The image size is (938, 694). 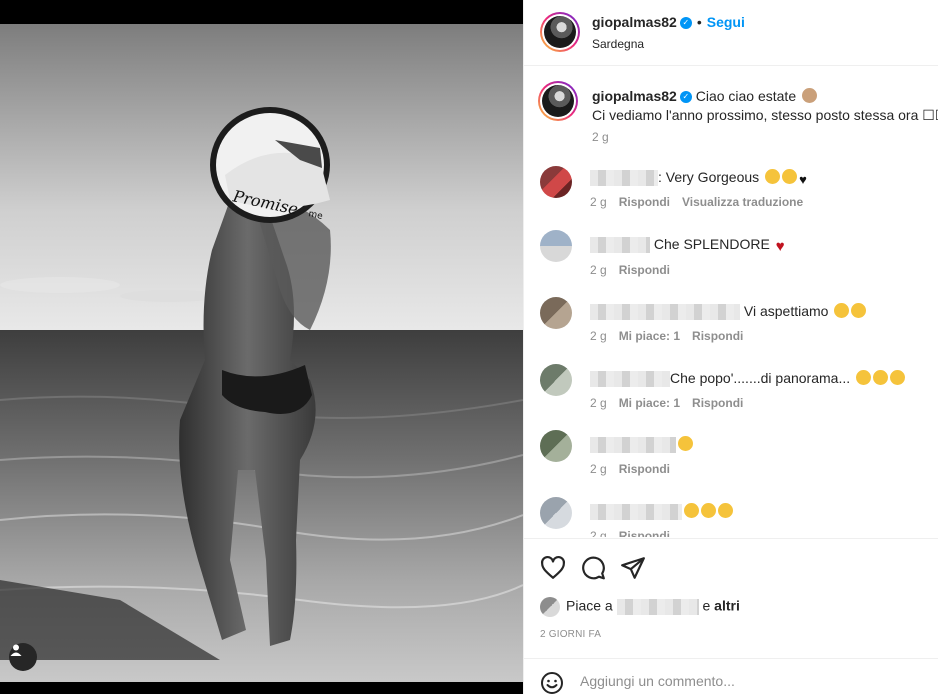 I want to click on likes-prefix: Piace a, so click(x=589, y=605).